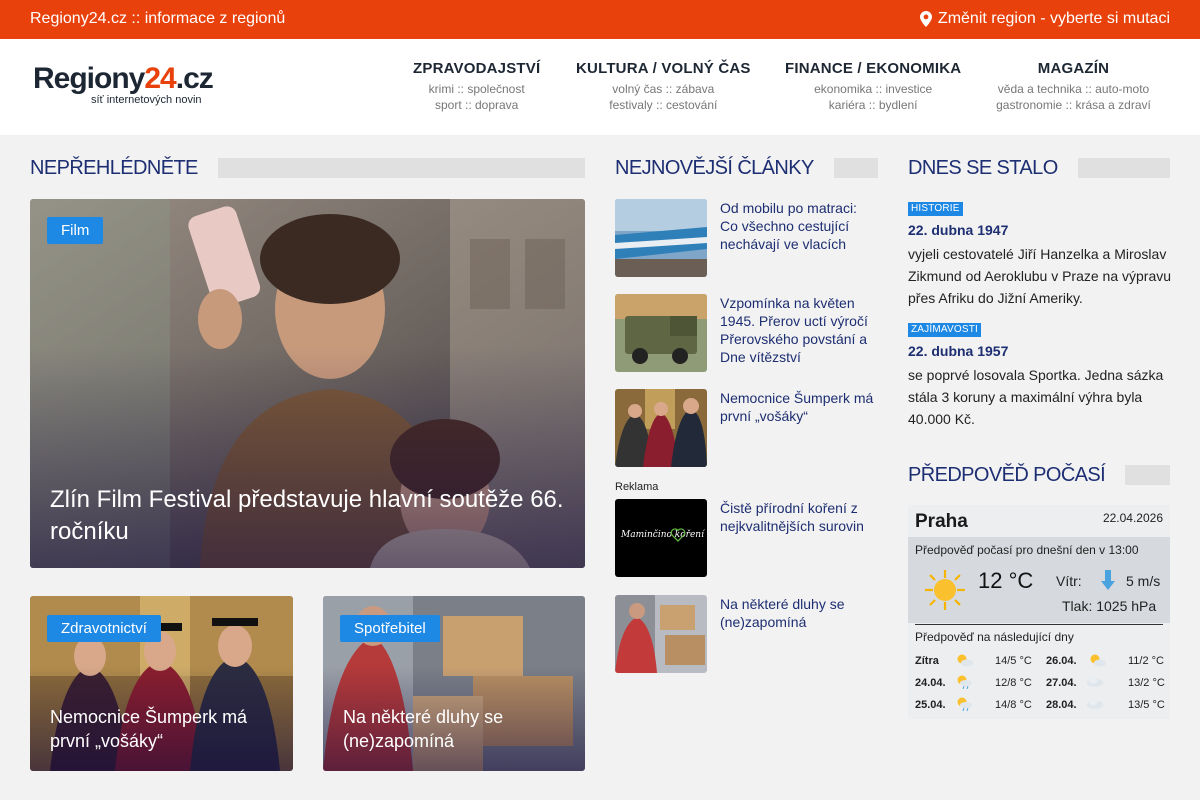 The image size is (1200, 800). I want to click on history-badge: ZAJÍMAVOSTI, so click(945, 330).